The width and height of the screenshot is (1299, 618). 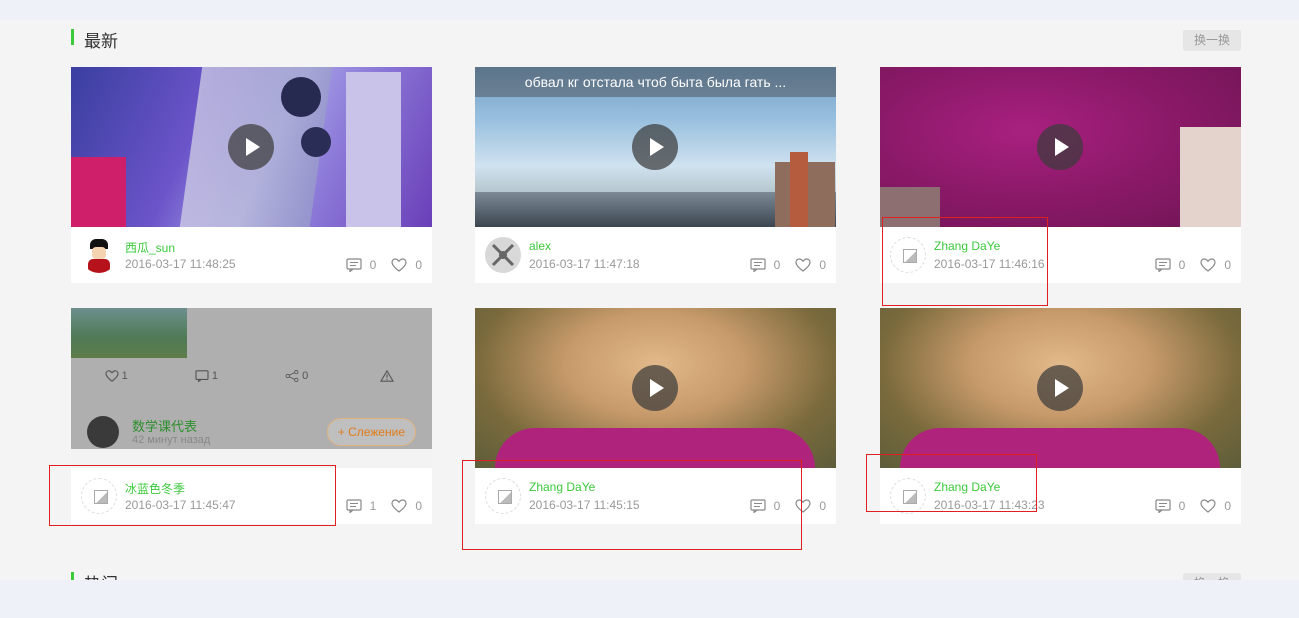 I want to click on embedded-post-preview: 1 1 0 数学课代表 42 минут назад + Слежение, so click(x=251, y=378).